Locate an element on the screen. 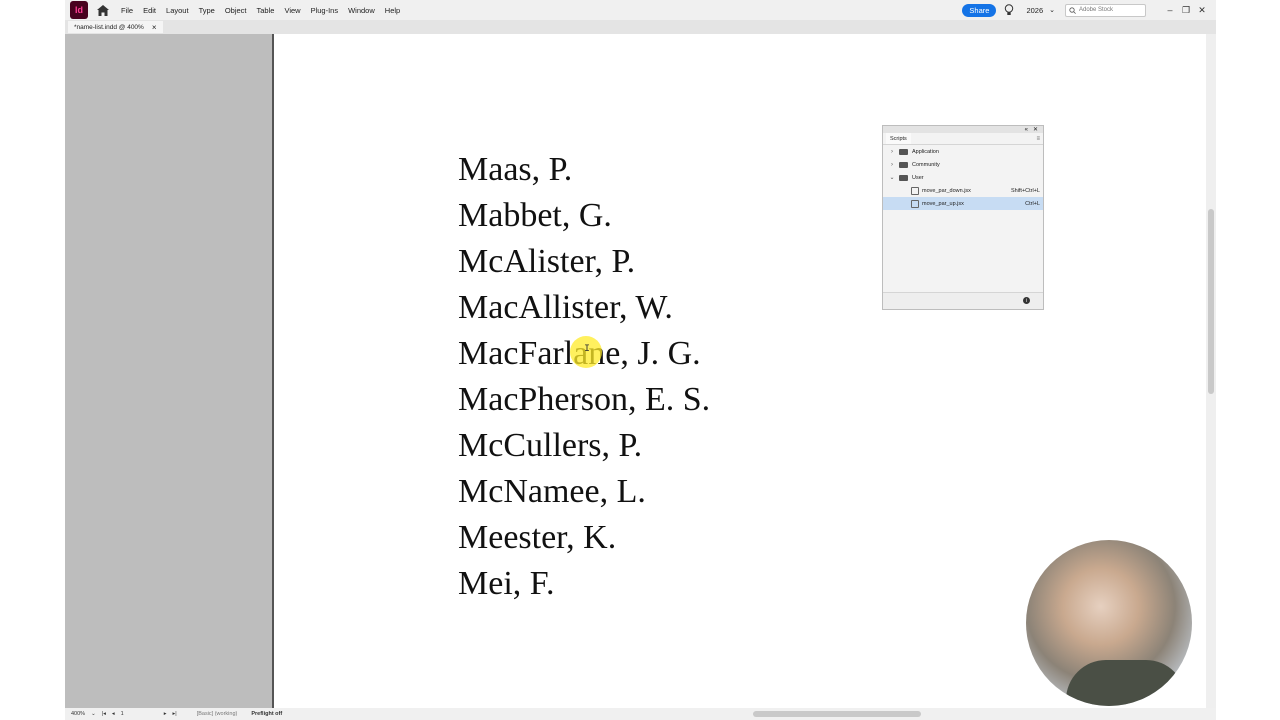  script-name: move_par_up.jsx is located at coordinates (943, 203).